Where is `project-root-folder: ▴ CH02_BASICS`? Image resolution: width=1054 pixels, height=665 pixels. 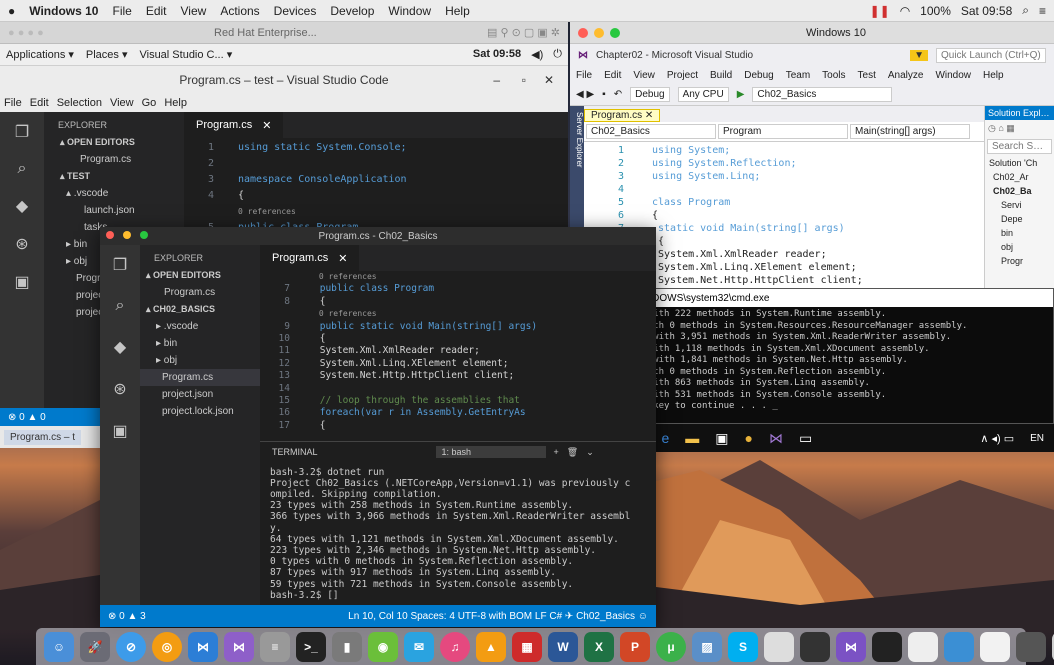
project-root-folder: ▴ CH02_BASICS is located at coordinates (200, 309).